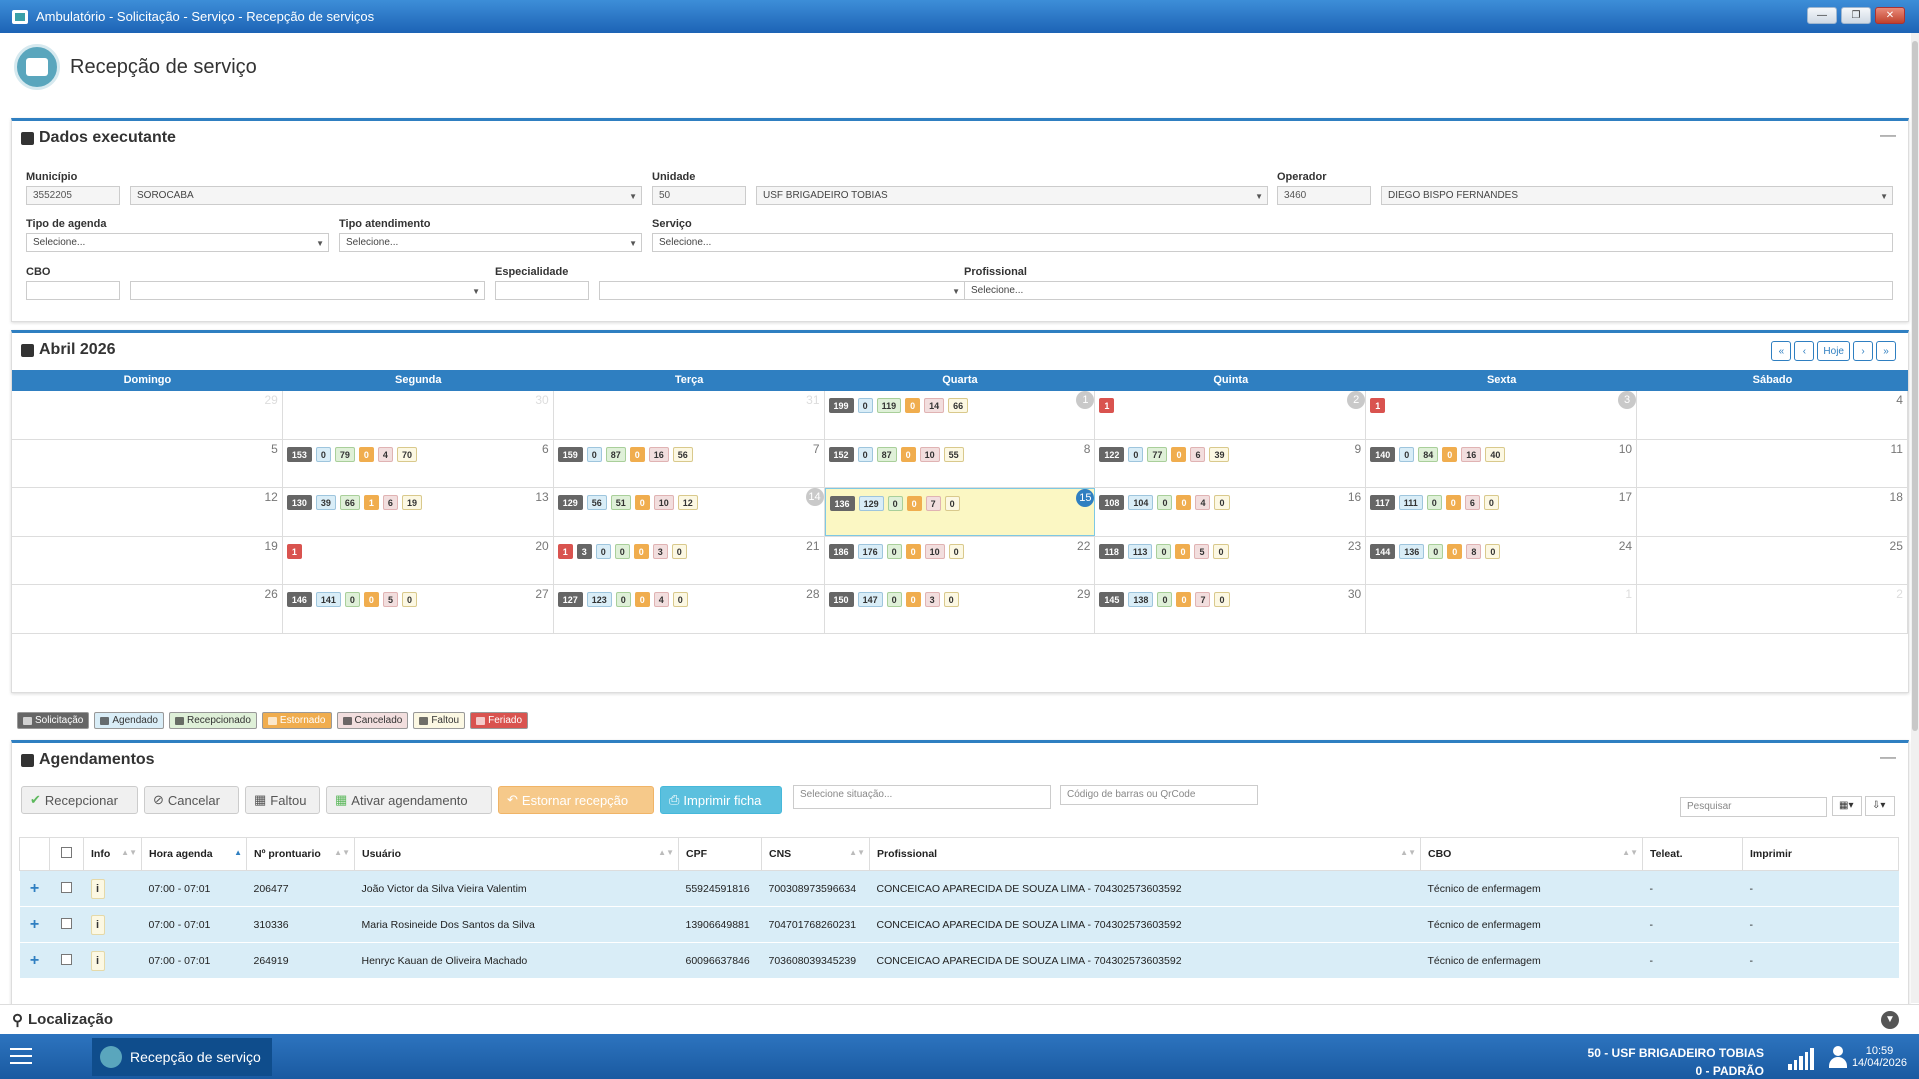 Image resolution: width=1919 pixels, height=1079 pixels. I want to click on count-badge: 111, so click(1410, 502).